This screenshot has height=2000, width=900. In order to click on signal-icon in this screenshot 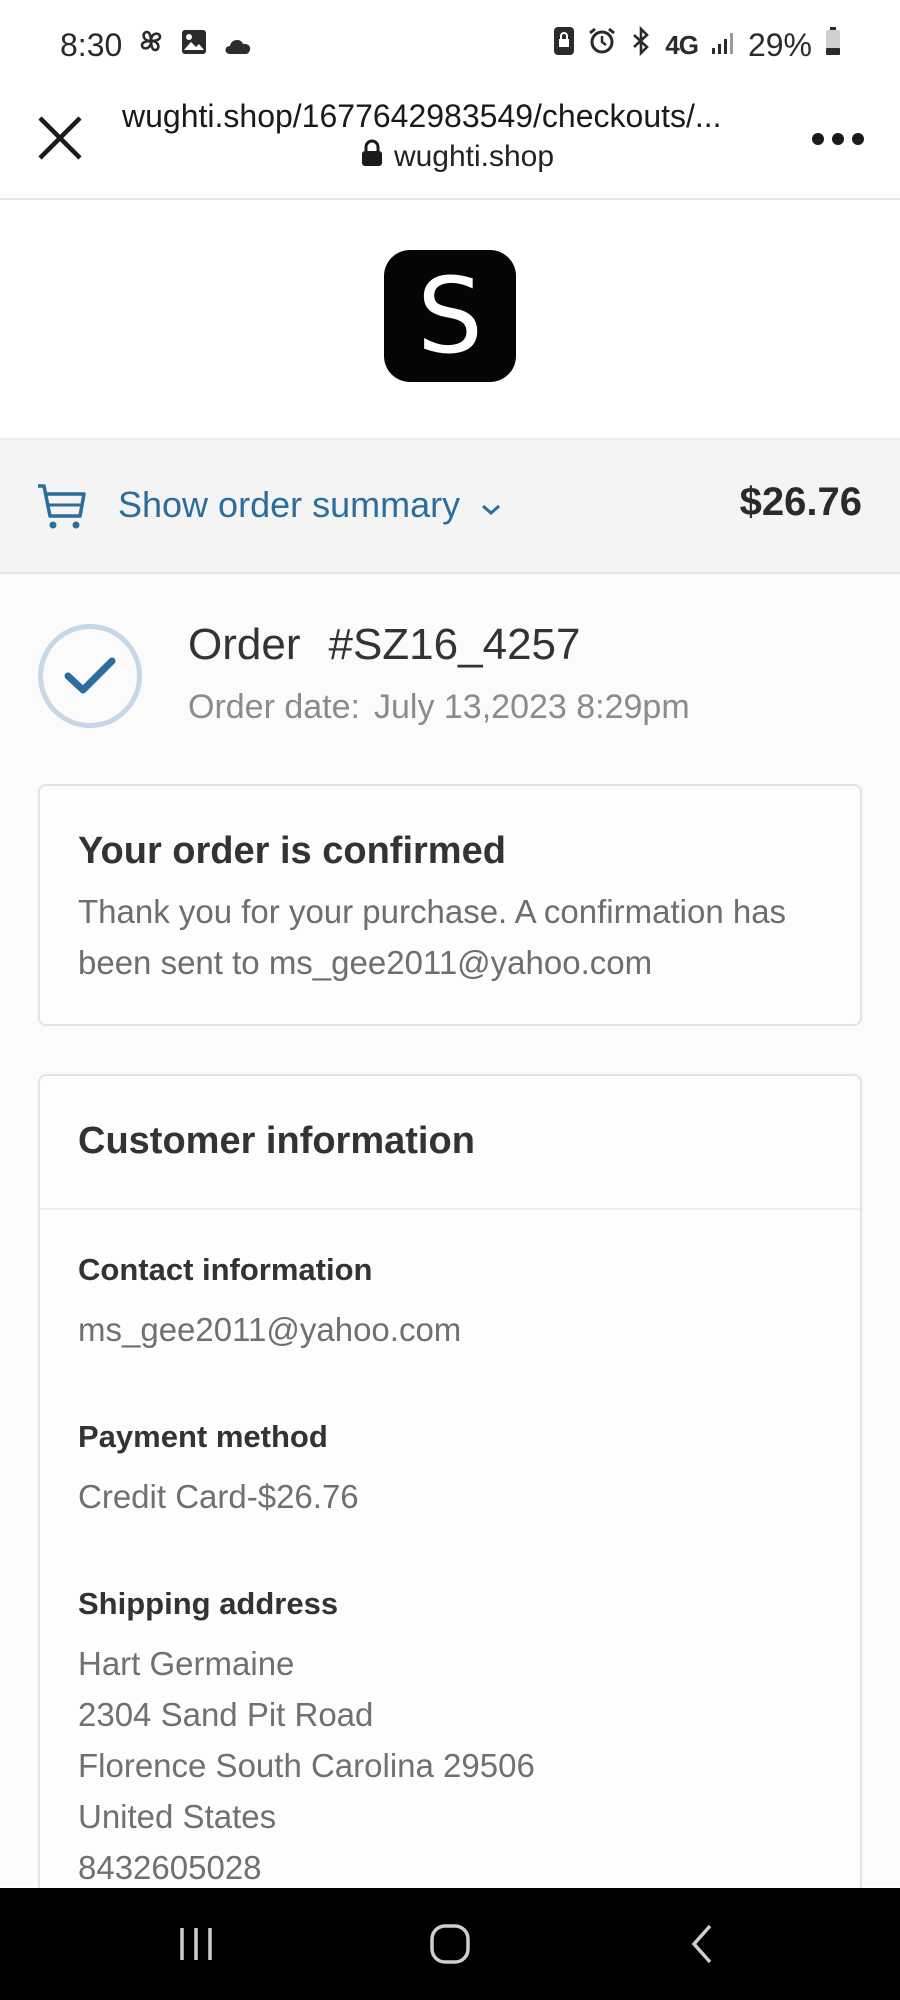, I will do `click(723, 45)`.